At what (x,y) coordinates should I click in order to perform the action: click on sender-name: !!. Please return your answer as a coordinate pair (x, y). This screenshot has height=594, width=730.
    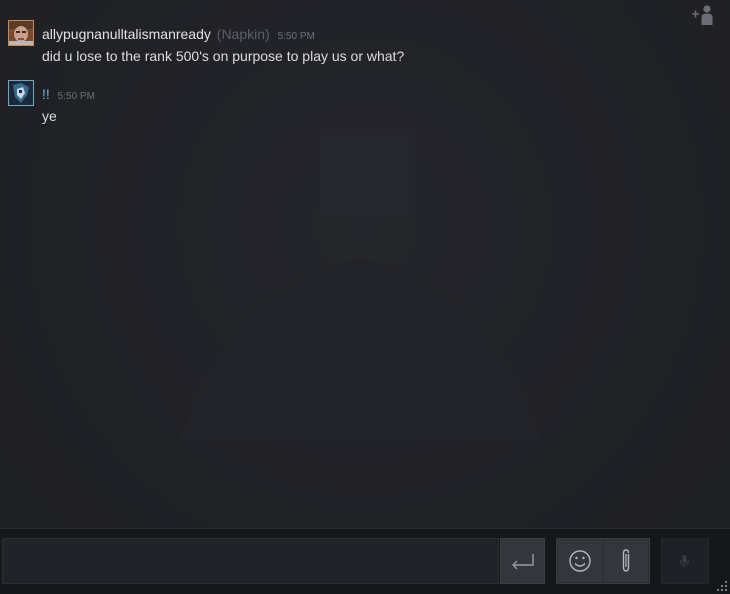
    Looking at the image, I should click on (46, 94).